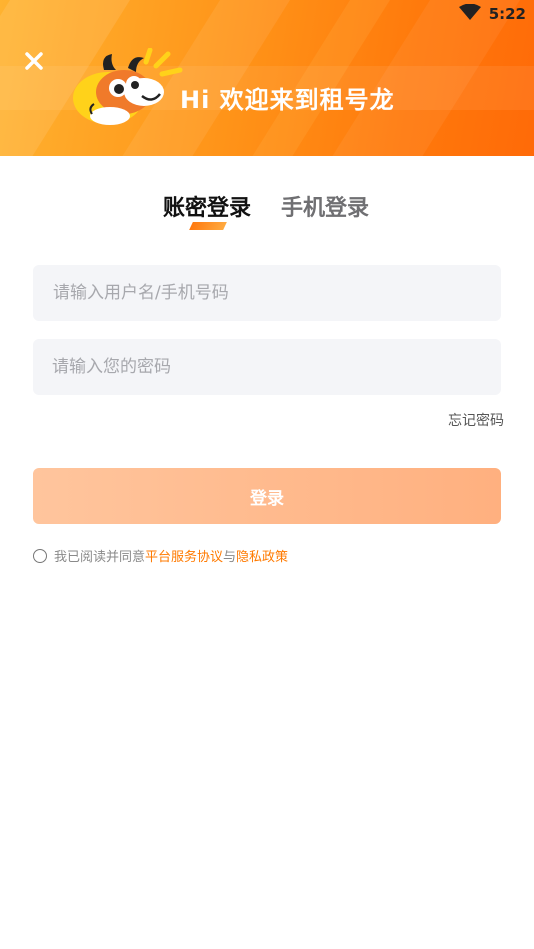 This screenshot has height=949, width=534. What do you see at coordinates (276, 293) in the screenshot?
I see `username-input` at bounding box center [276, 293].